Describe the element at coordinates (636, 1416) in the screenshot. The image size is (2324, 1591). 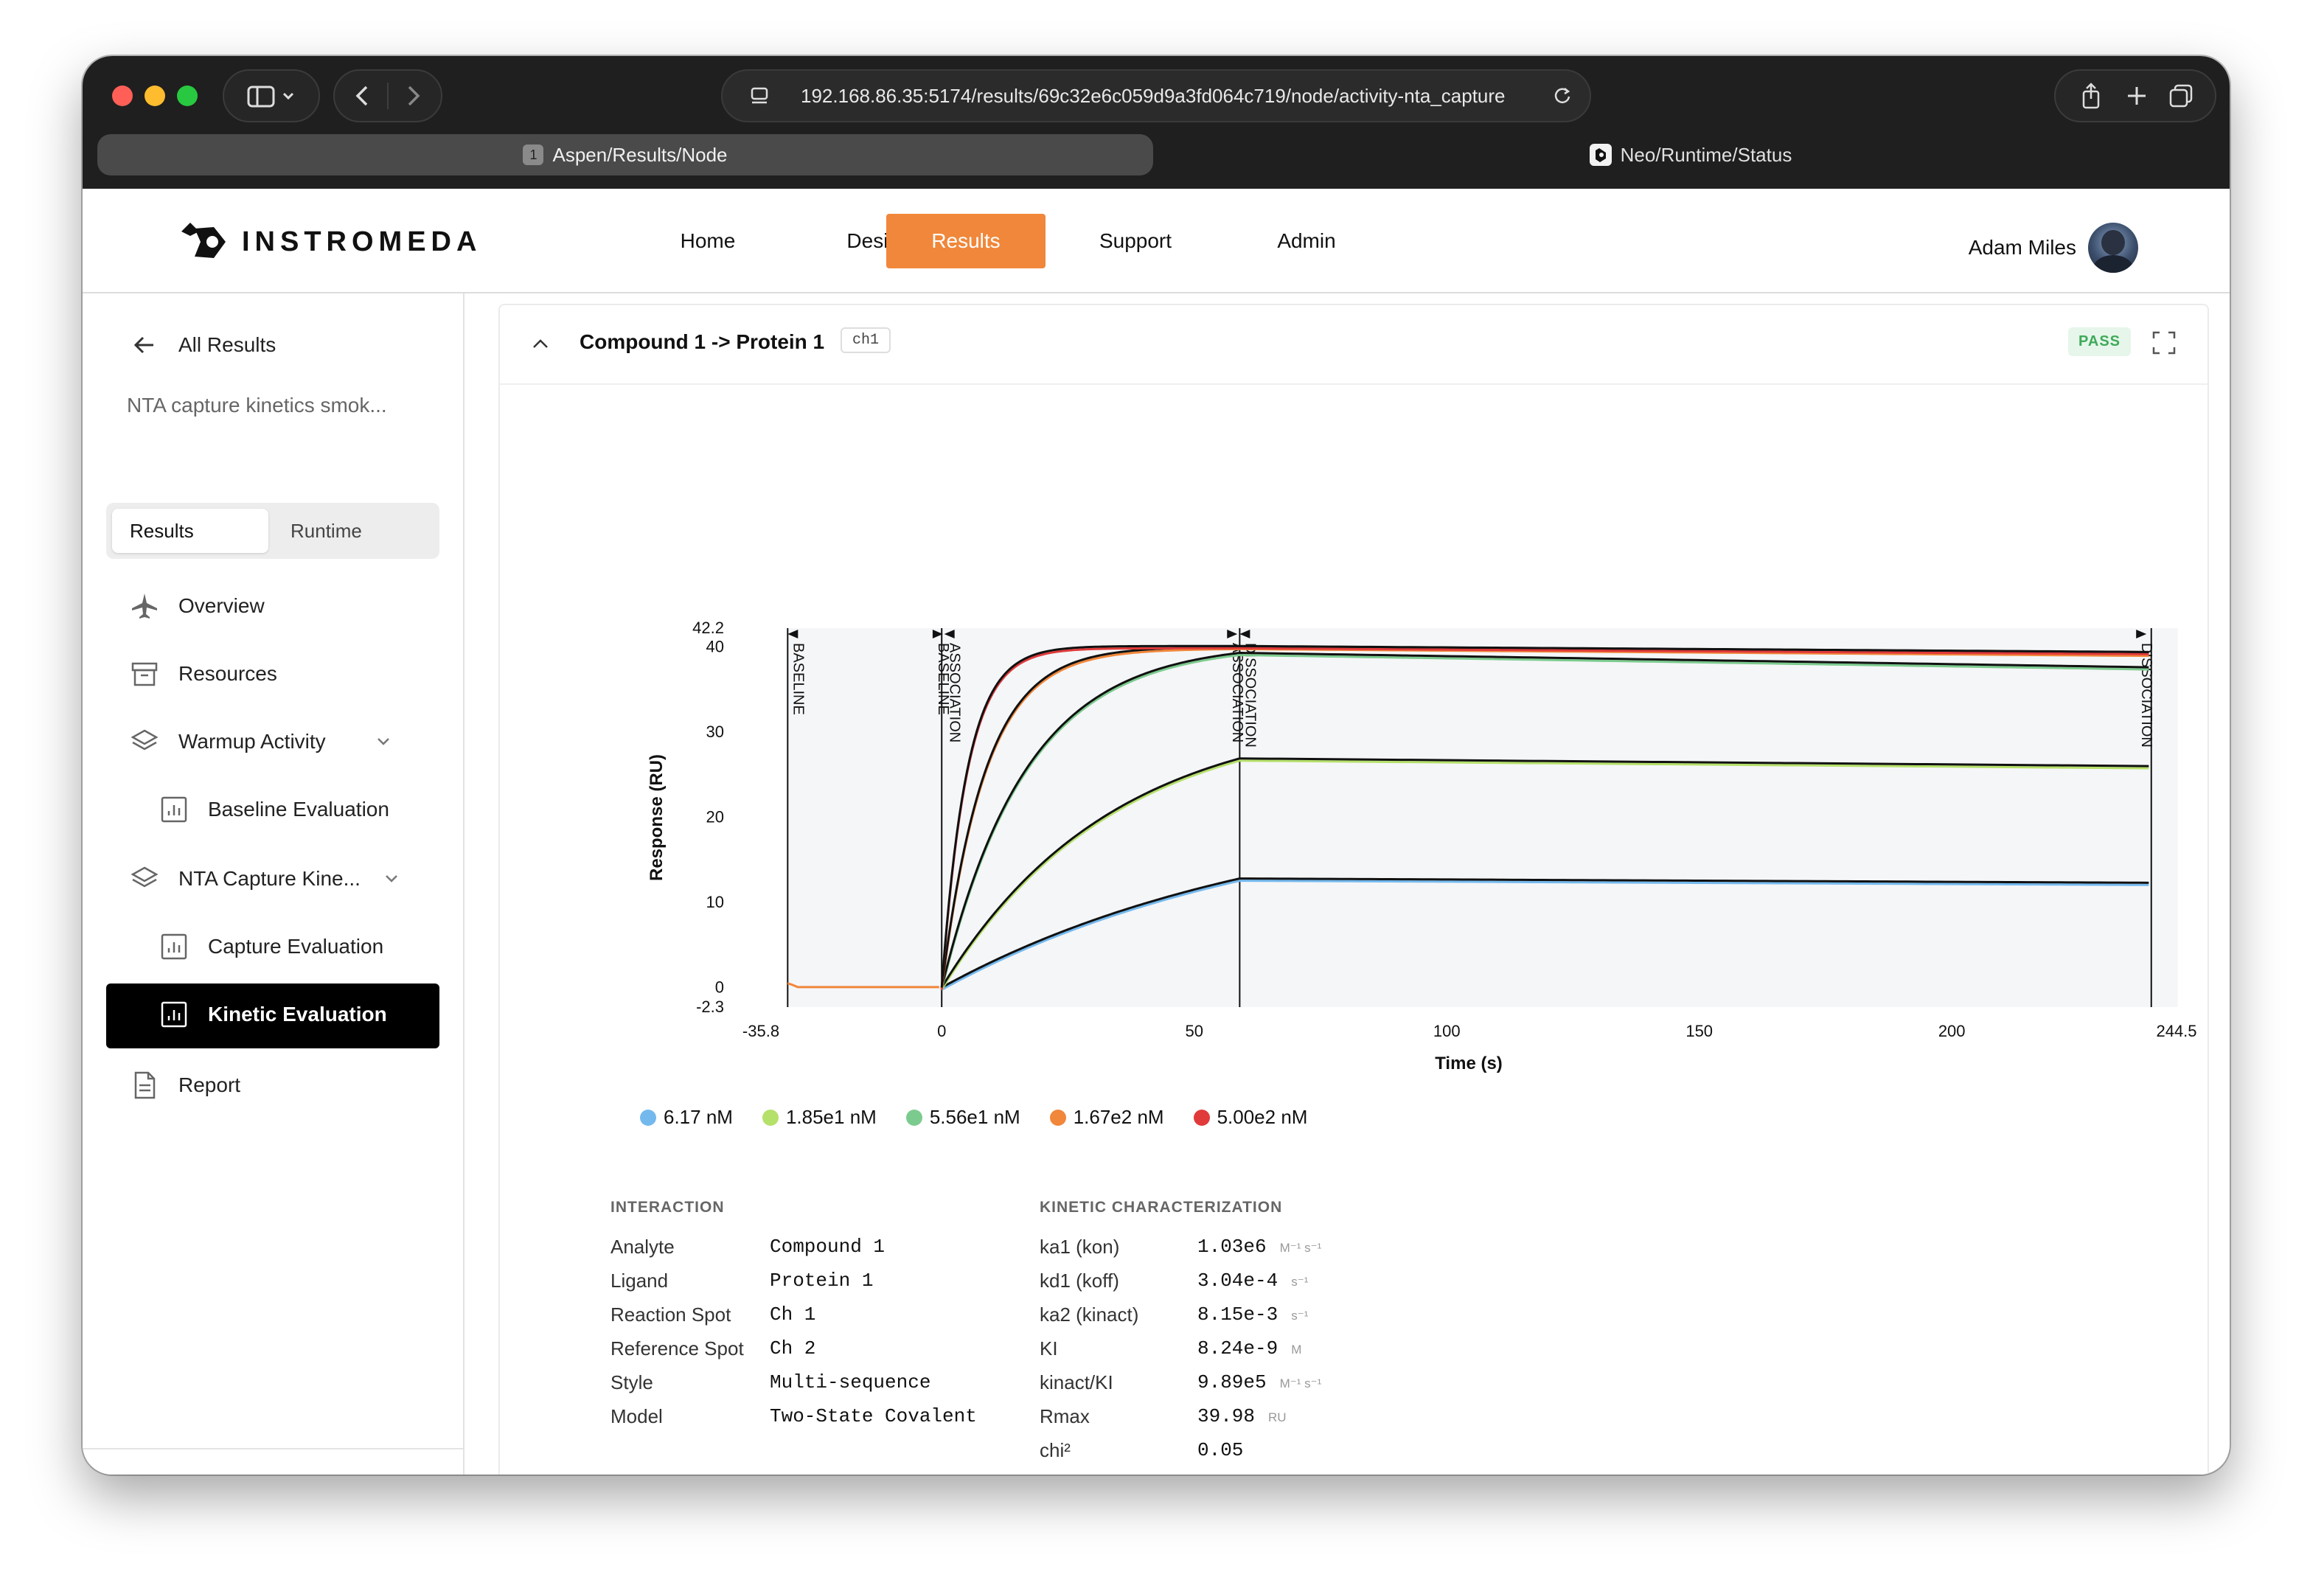
I see `interaction-label: Model` at that location.